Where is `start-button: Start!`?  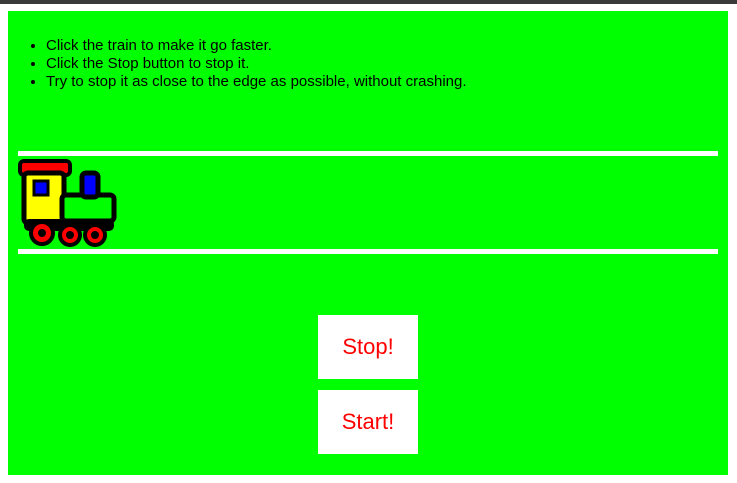 start-button: Start! is located at coordinates (368, 422).